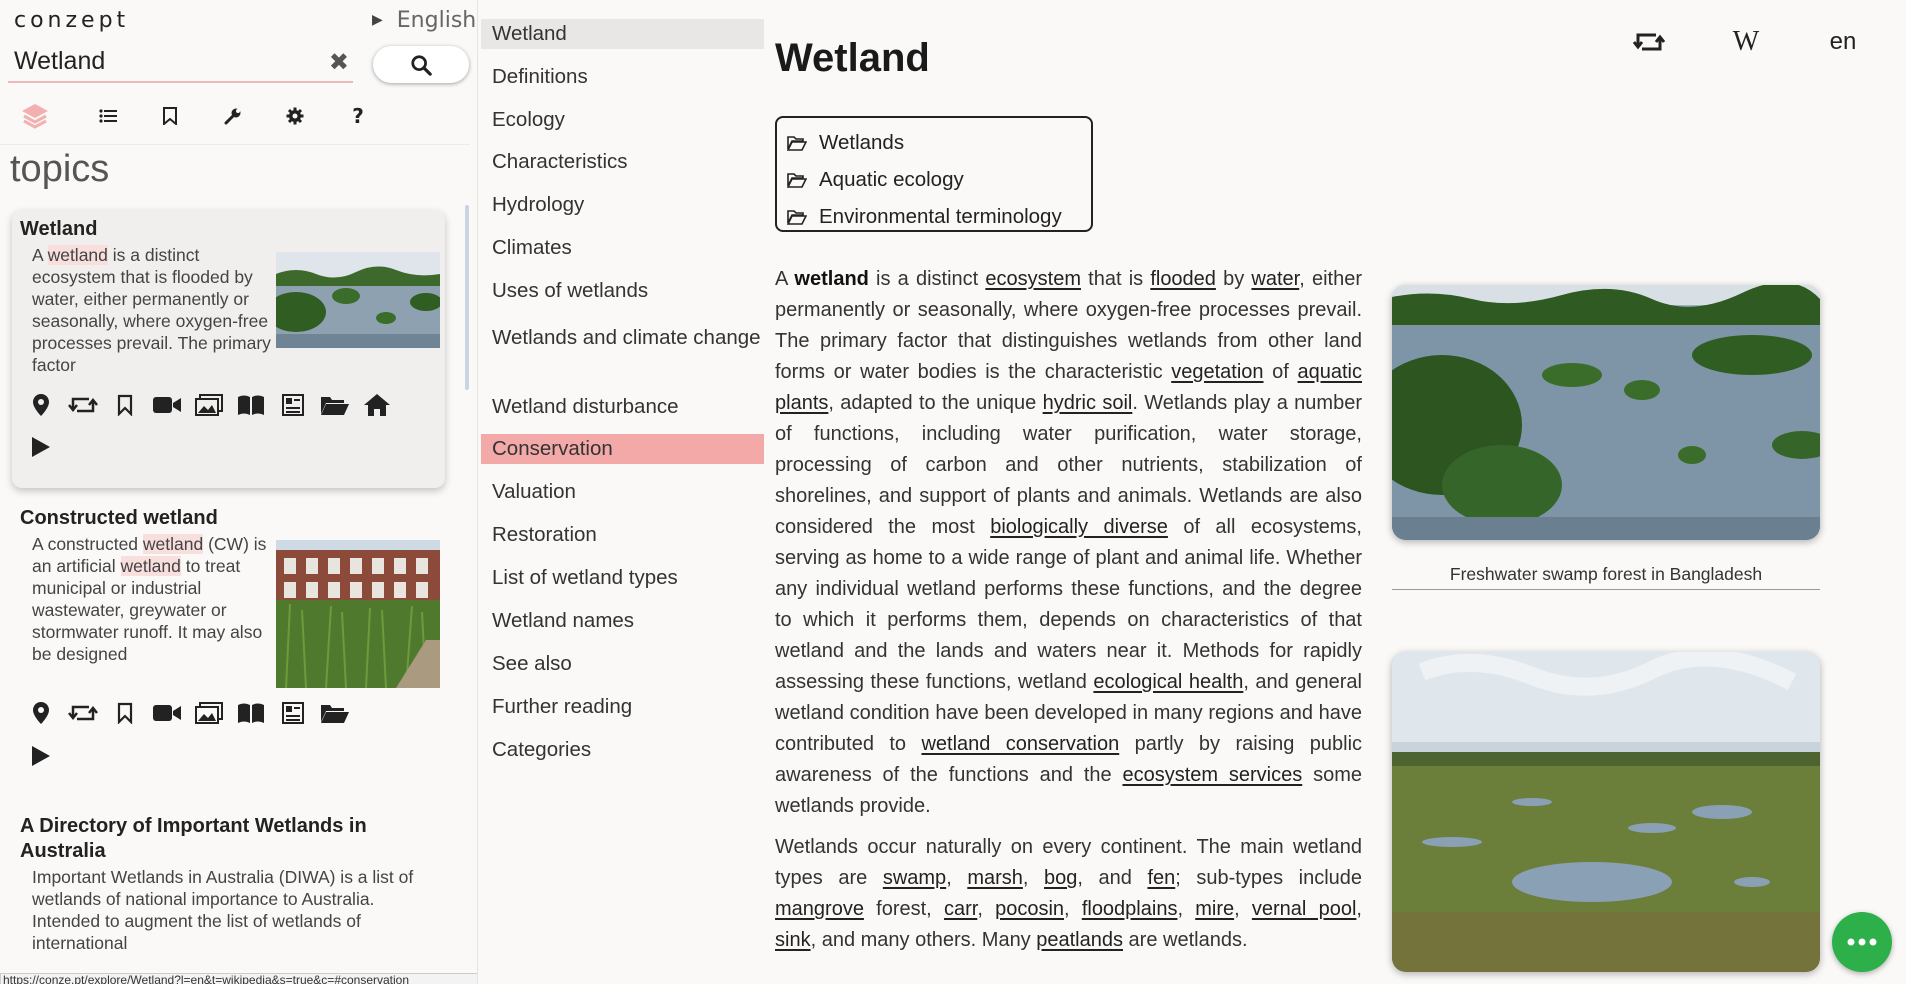 This screenshot has width=1906, height=984. I want to click on toc-item: Definitions, so click(622, 77).